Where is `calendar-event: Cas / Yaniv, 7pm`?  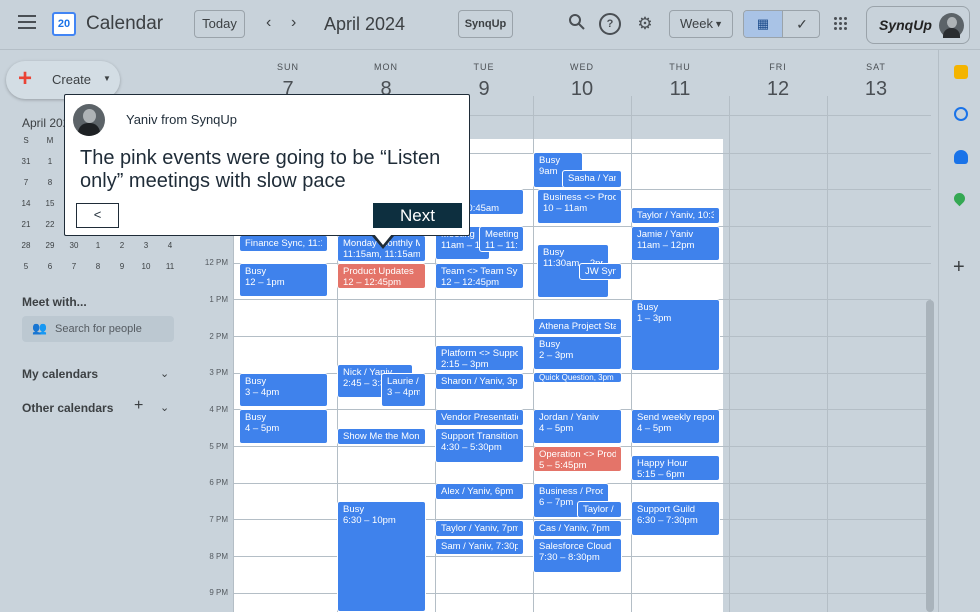
calendar-event: Cas / Yaniv, 7pm is located at coordinates (577, 528).